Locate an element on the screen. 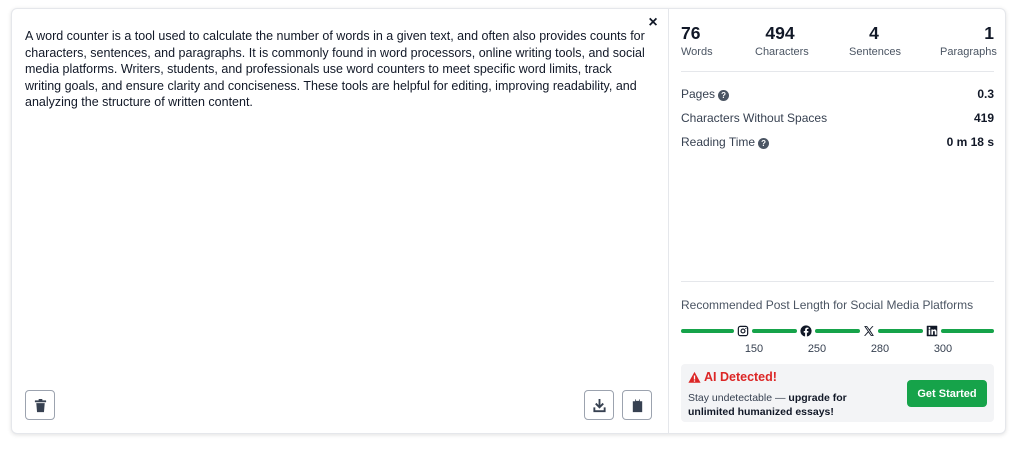  delete-button is located at coordinates (40, 405).